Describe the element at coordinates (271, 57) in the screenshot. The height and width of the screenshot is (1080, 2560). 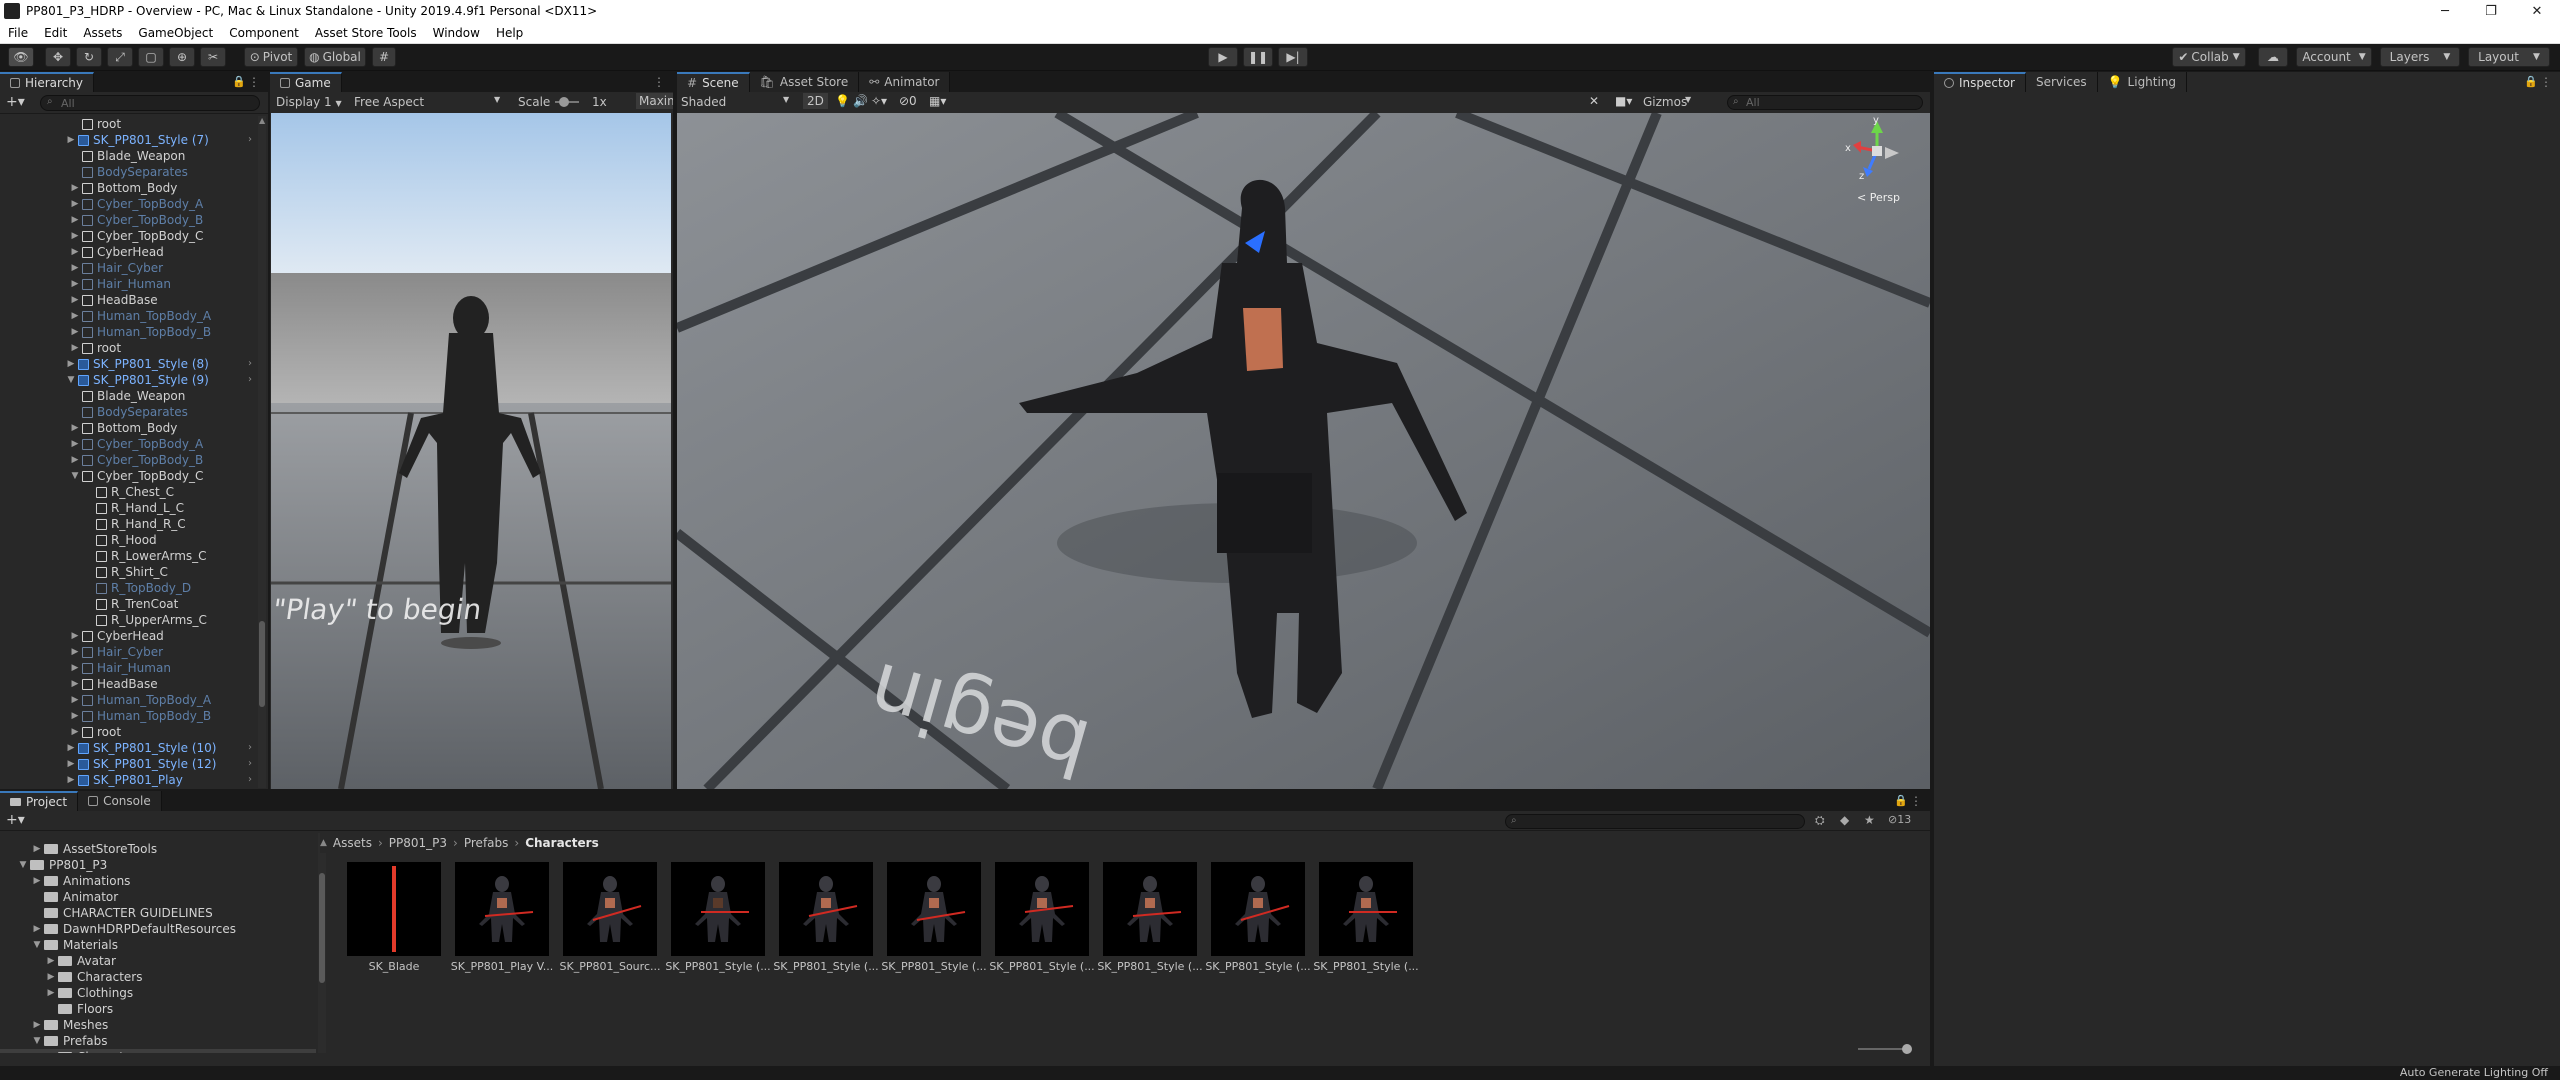
I see `pivot-button: ⊙ Pivot` at that location.